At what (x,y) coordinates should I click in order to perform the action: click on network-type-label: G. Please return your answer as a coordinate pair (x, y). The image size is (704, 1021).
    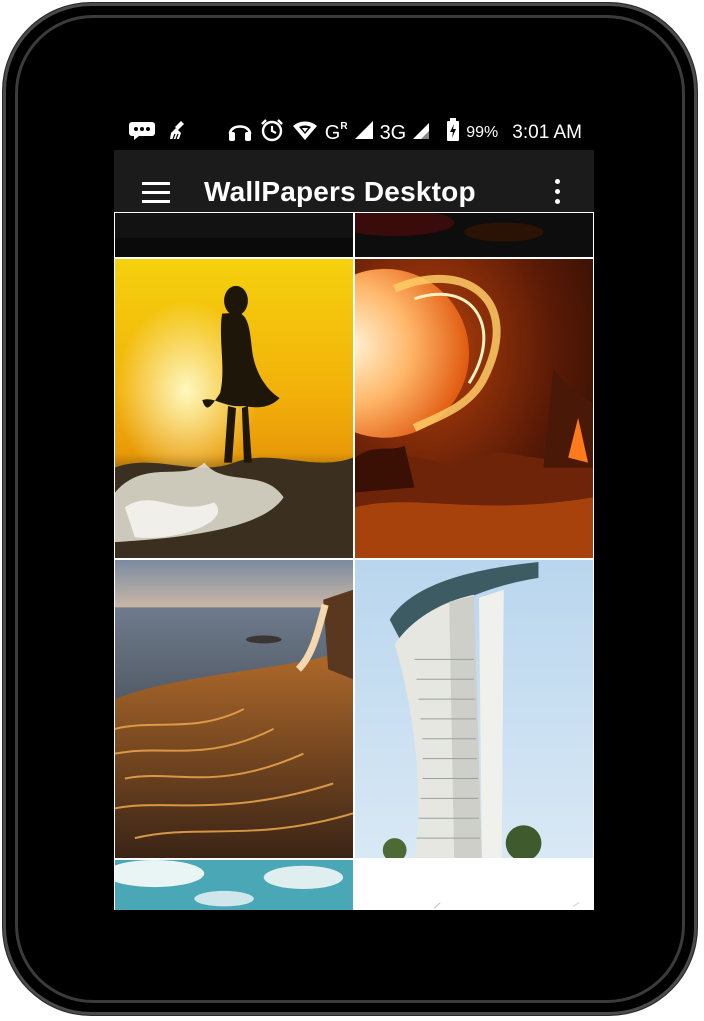
    Looking at the image, I should click on (332, 132).